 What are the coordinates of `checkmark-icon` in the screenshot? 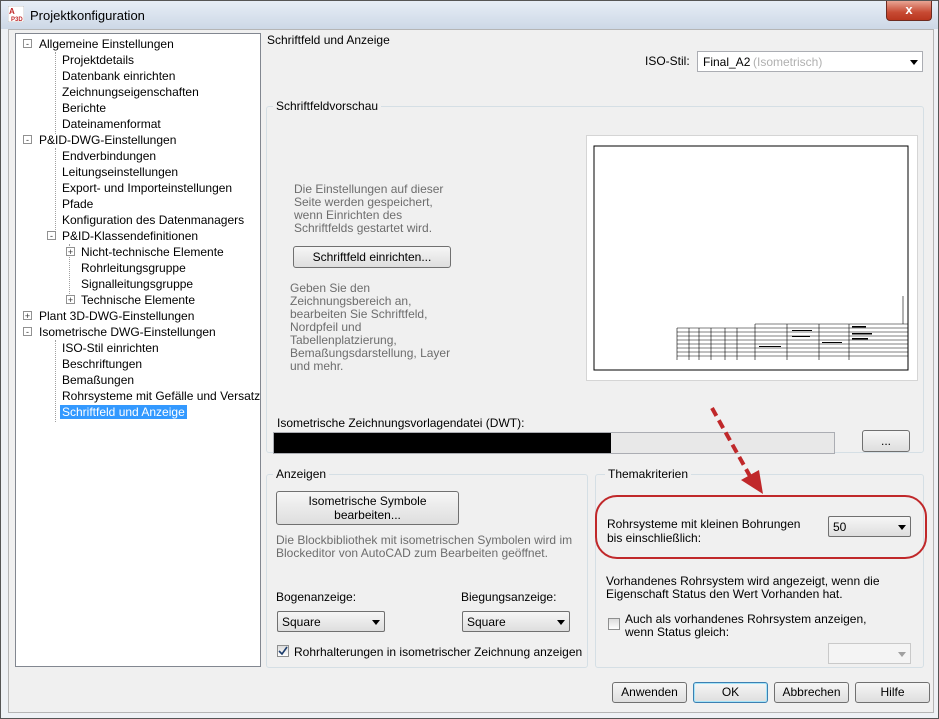 It's located at (283, 651).